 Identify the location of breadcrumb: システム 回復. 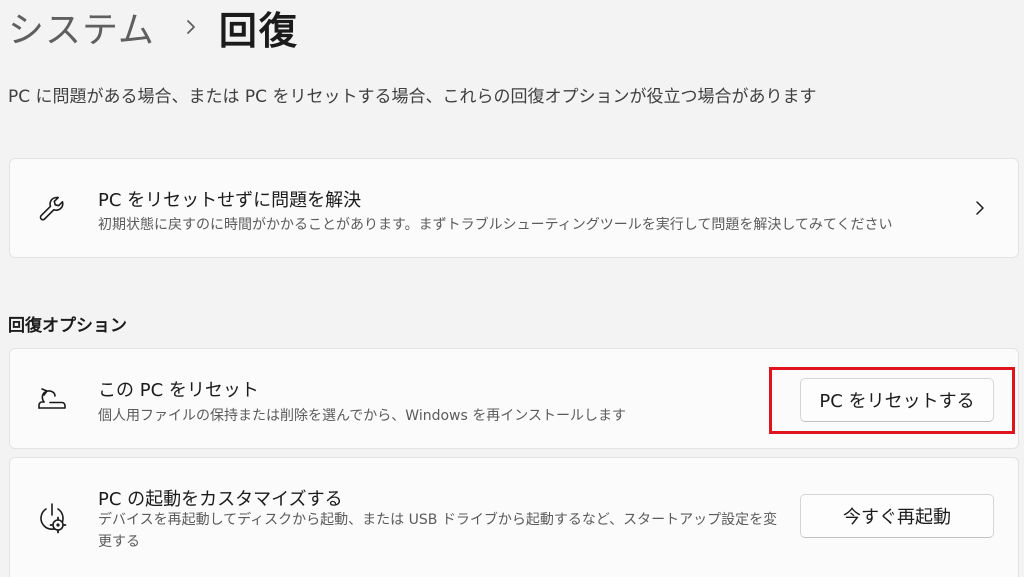
(153, 27).